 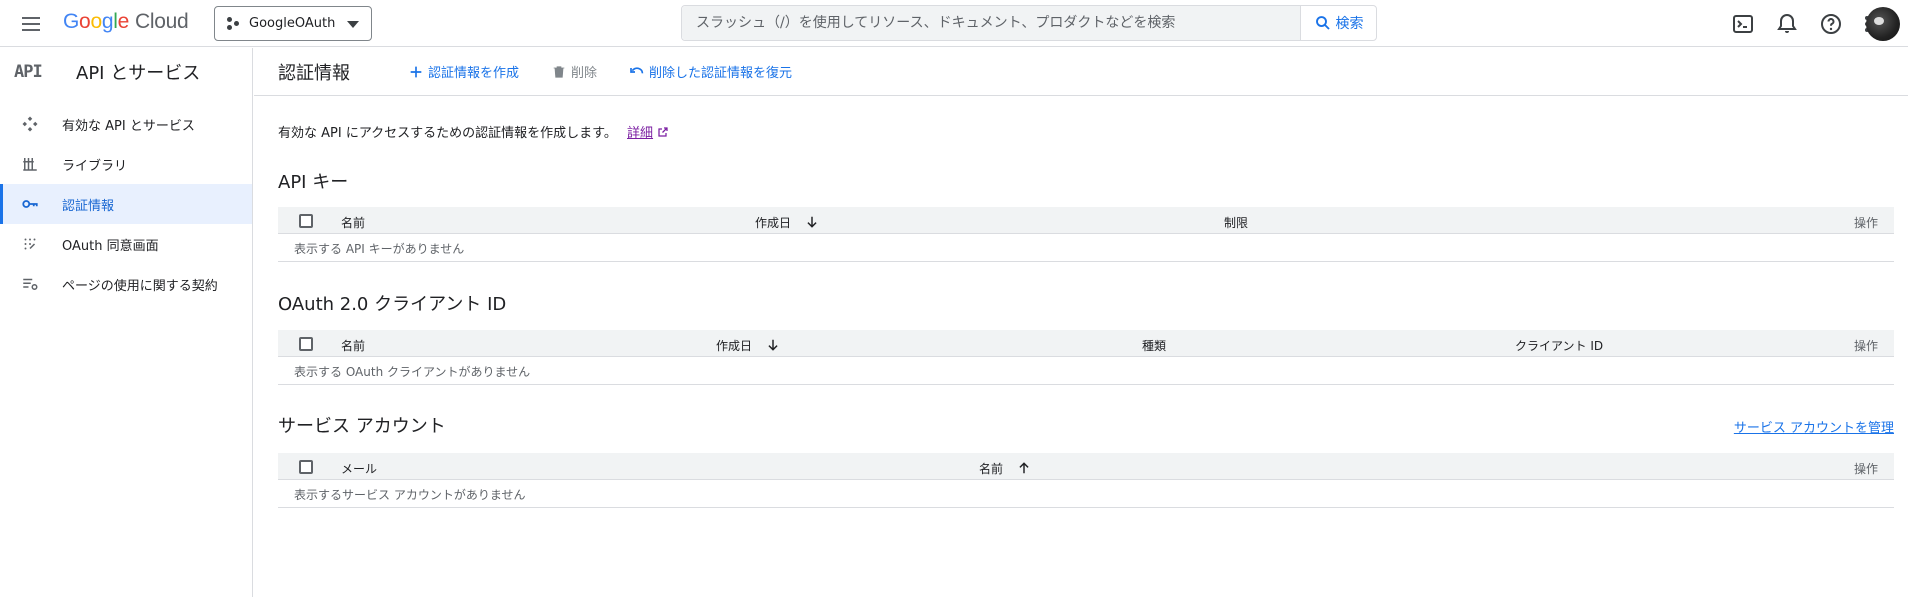 What do you see at coordinates (474, 73) in the screenshot?
I see `create-credentials-label: 認証情報を作成` at bounding box center [474, 73].